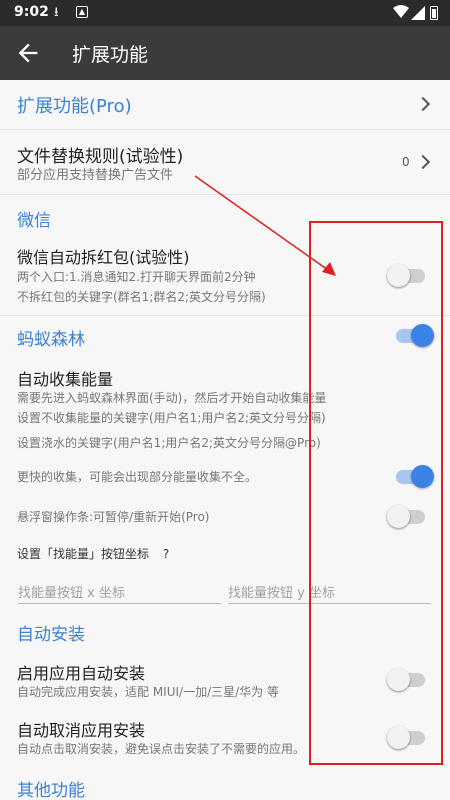  I want to click on auto-install-section-title: 自动安装, so click(51, 635).